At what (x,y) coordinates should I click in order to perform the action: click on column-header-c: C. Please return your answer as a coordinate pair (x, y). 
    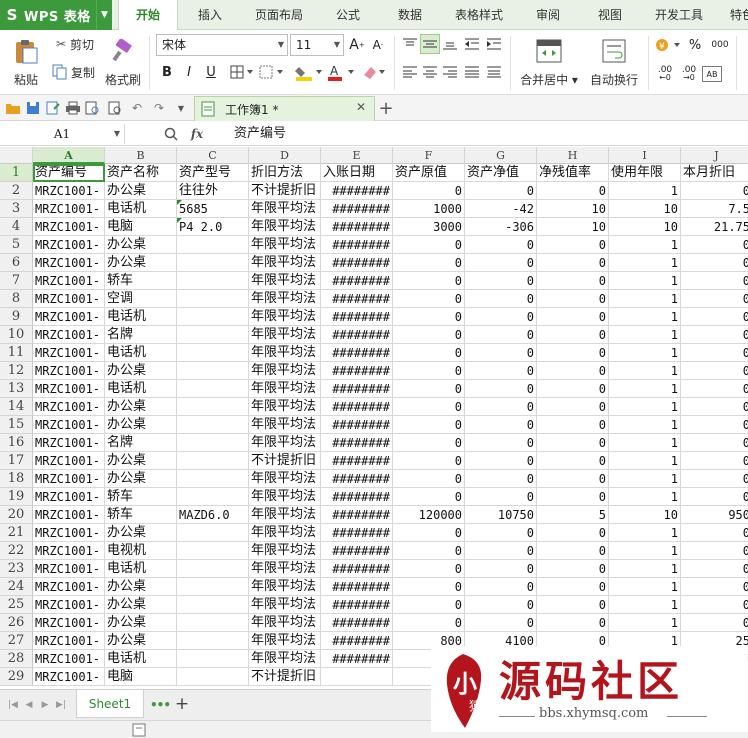
    Looking at the image, I should click on (213, 155).